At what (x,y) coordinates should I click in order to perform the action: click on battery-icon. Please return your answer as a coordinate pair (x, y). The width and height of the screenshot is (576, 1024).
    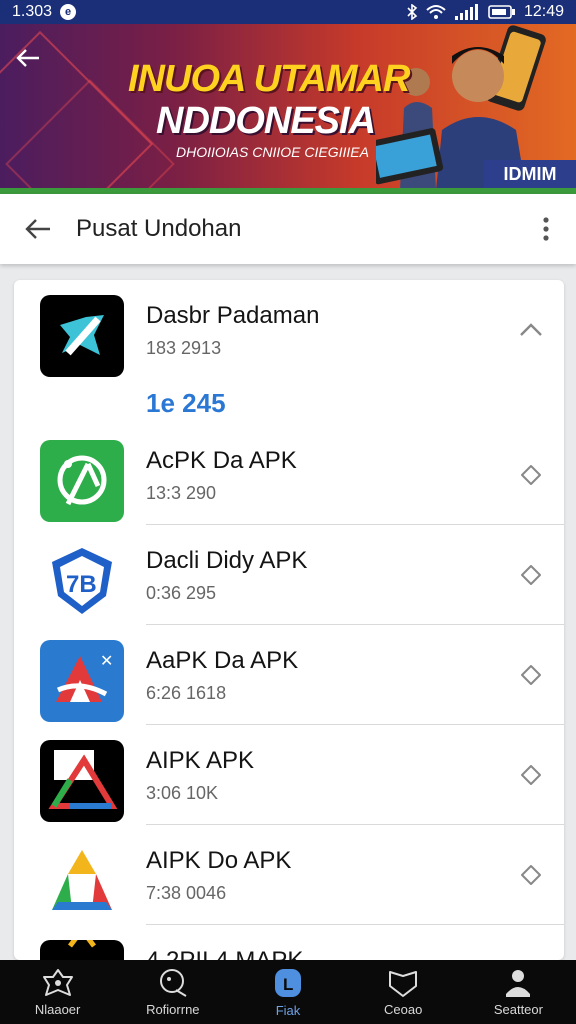
    Looking at the image, I should click on (502, 12).